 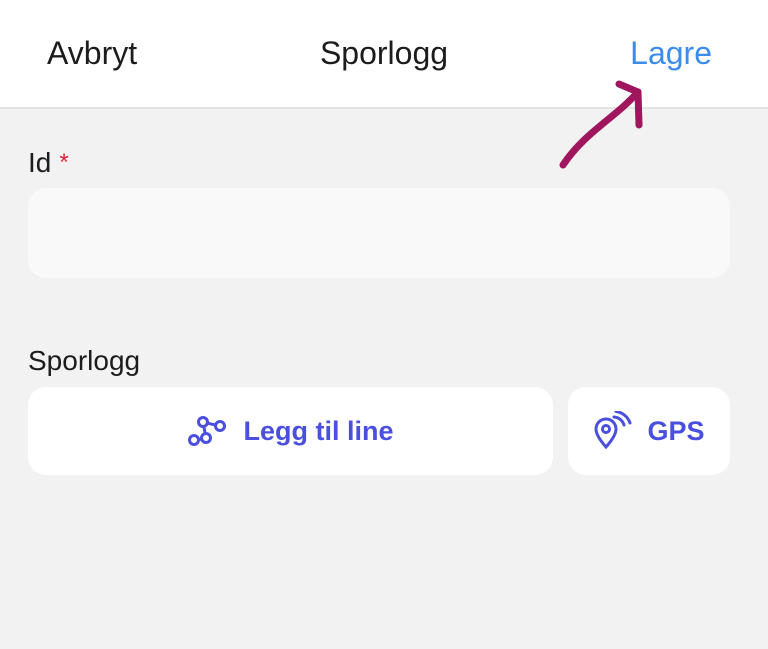 I want to click on add-line-button: Legg til line, so click(x=290, y=431).